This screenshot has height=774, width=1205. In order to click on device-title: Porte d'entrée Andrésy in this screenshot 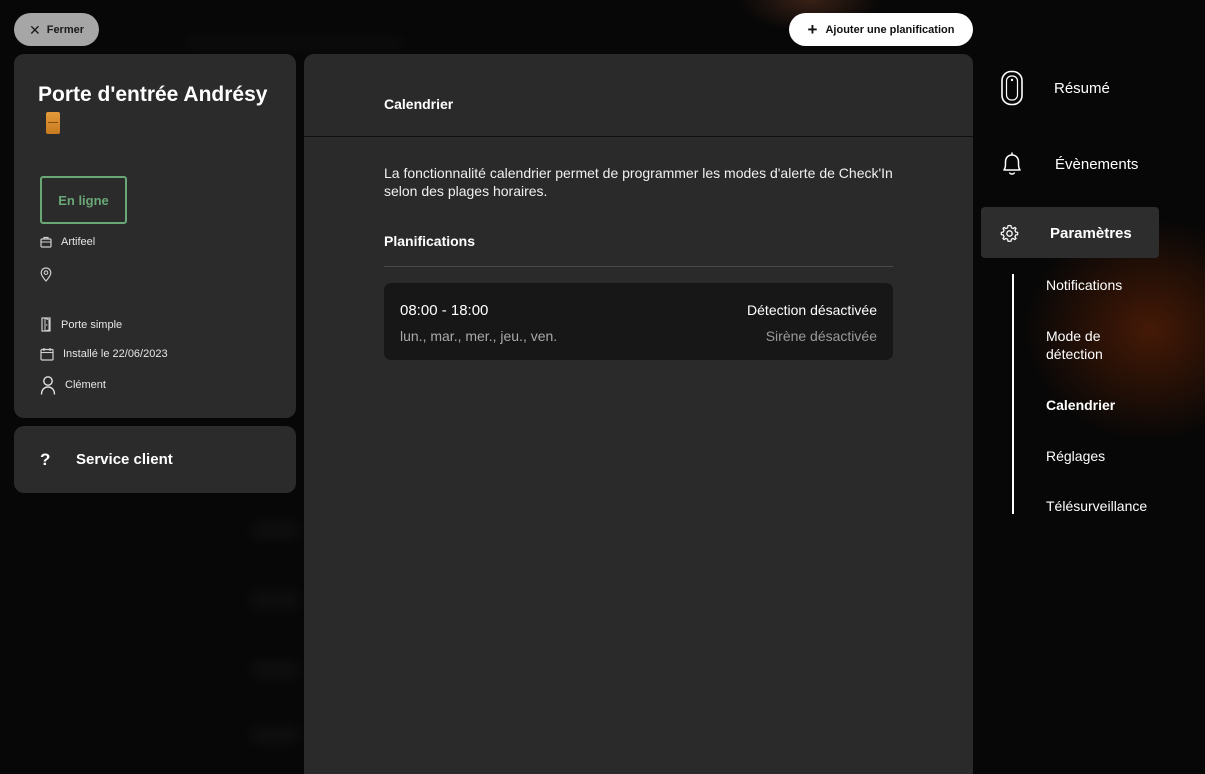, I will do `click(158, 110)`.